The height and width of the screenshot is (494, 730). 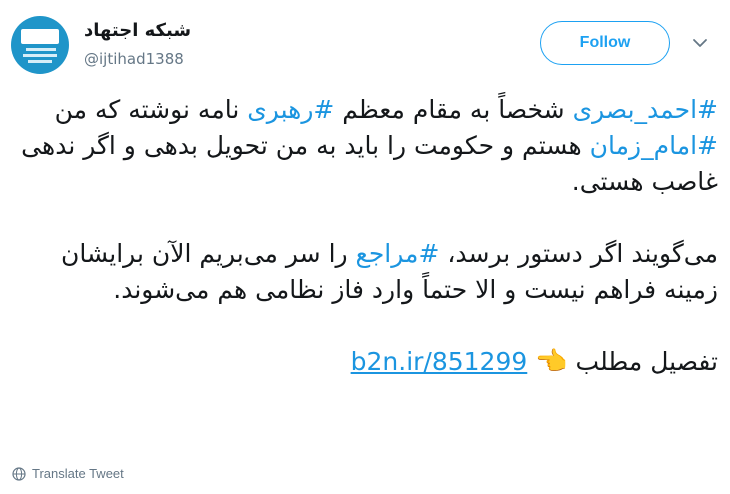 What do you see at coordinates (439, 361) in the screenshot?
I see `article-link: b2n.ir/851299` at bounding box center [439, 361].